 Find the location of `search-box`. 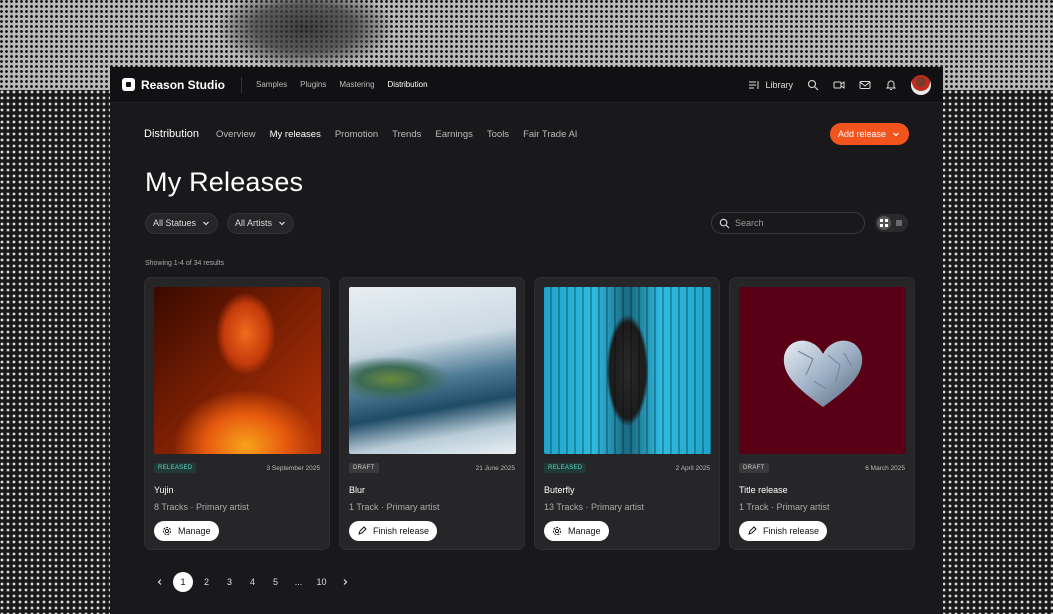

search-box is located at coordinates (788, 223).